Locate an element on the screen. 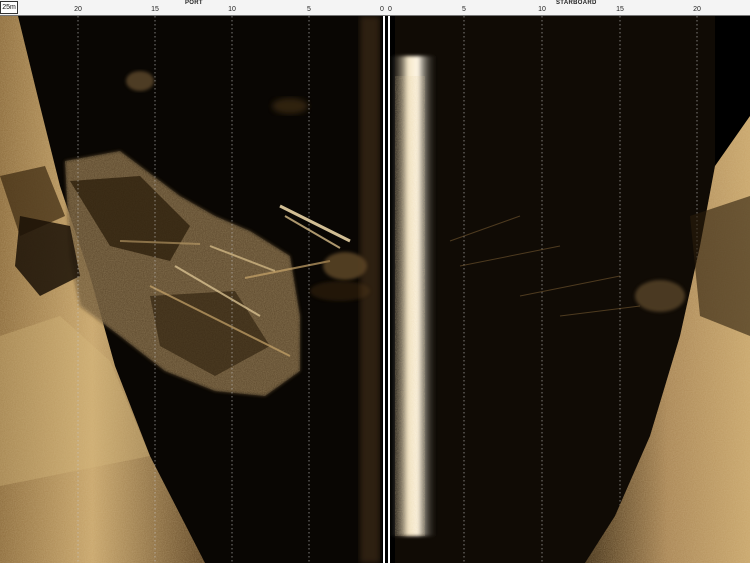 This screenshot has height=563, width=750. port-tick-5: 5 is located at coordinates (309, 9).